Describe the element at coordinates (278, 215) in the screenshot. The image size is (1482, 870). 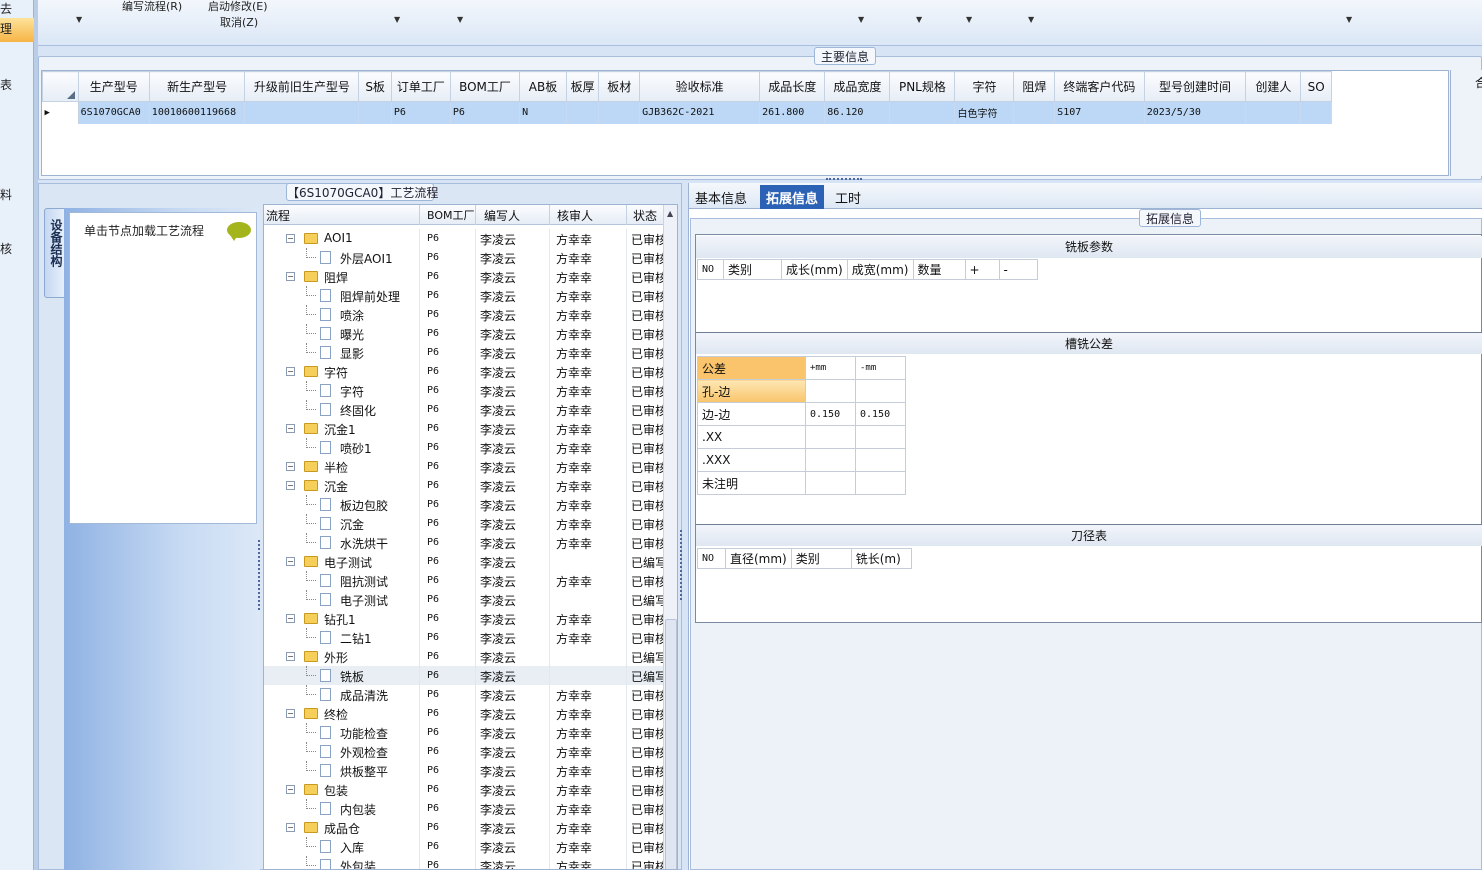
I see `col-flow: 流程` at that location.